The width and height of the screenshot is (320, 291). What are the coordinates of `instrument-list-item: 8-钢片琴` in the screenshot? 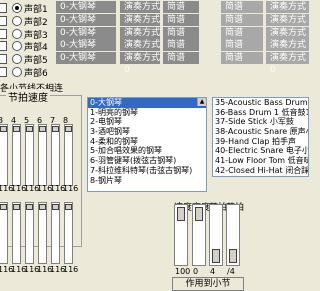 It's located at (147, 181).